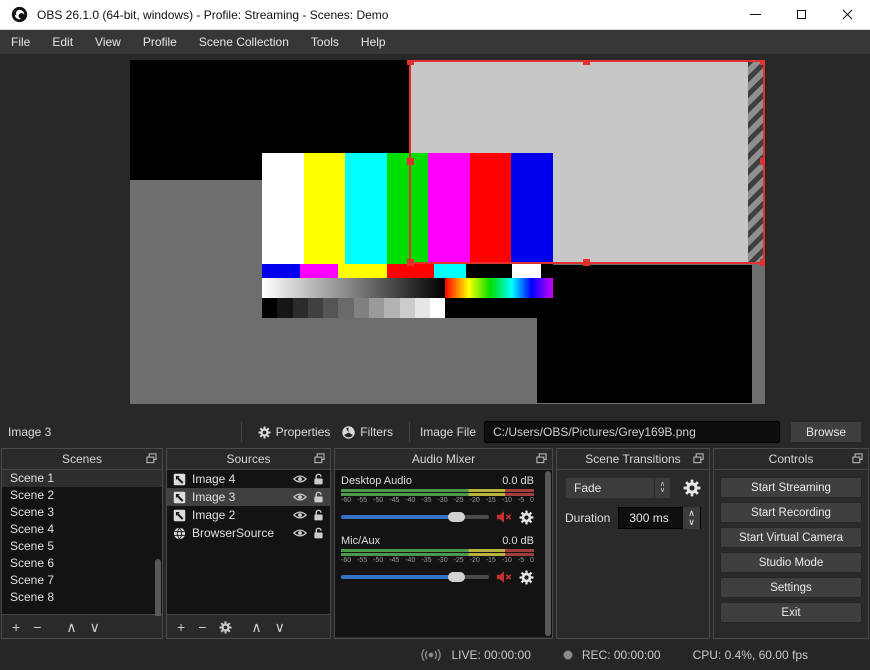 Image resolution: width=870 pixels, height=670 pixels. Describe the element at coordinates (62, 42) in the screenshot. I see `menu-item: Edit` at that location.